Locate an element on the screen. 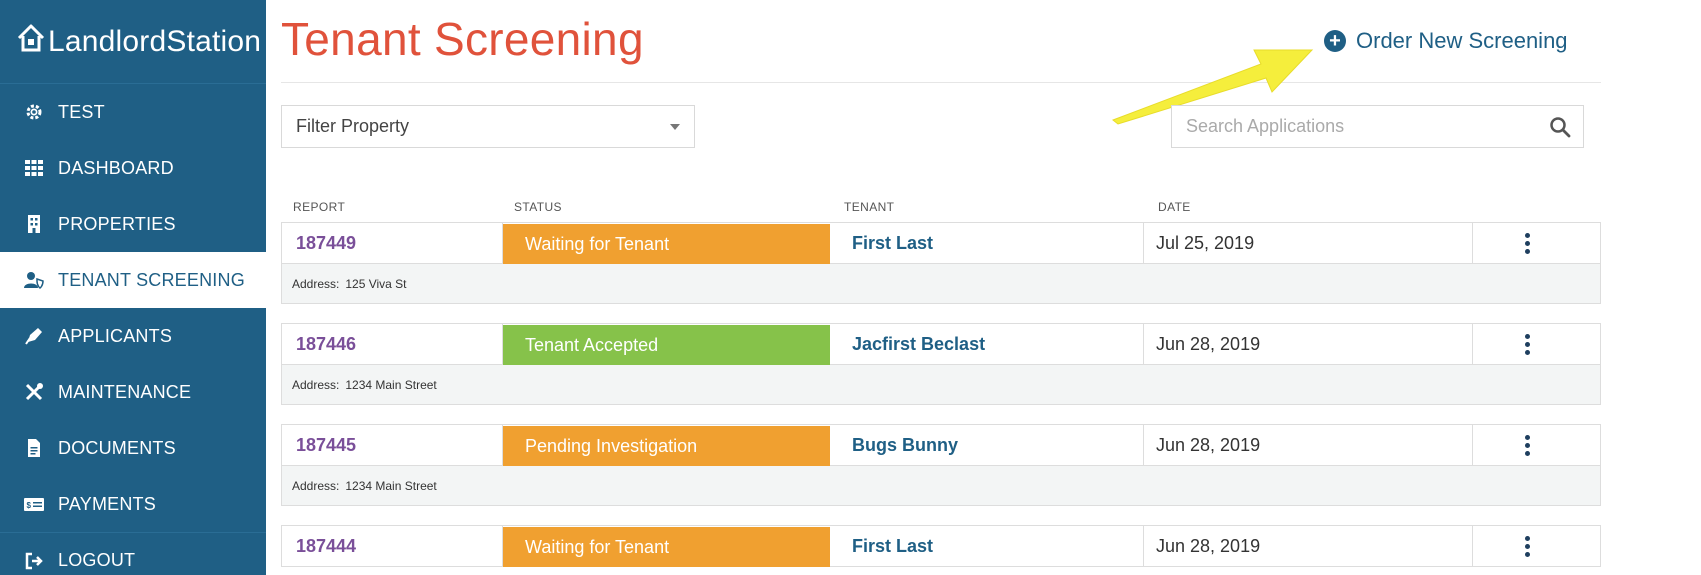  sidebar-item-label: DASHBOARD is located at coordinates (116, 167).